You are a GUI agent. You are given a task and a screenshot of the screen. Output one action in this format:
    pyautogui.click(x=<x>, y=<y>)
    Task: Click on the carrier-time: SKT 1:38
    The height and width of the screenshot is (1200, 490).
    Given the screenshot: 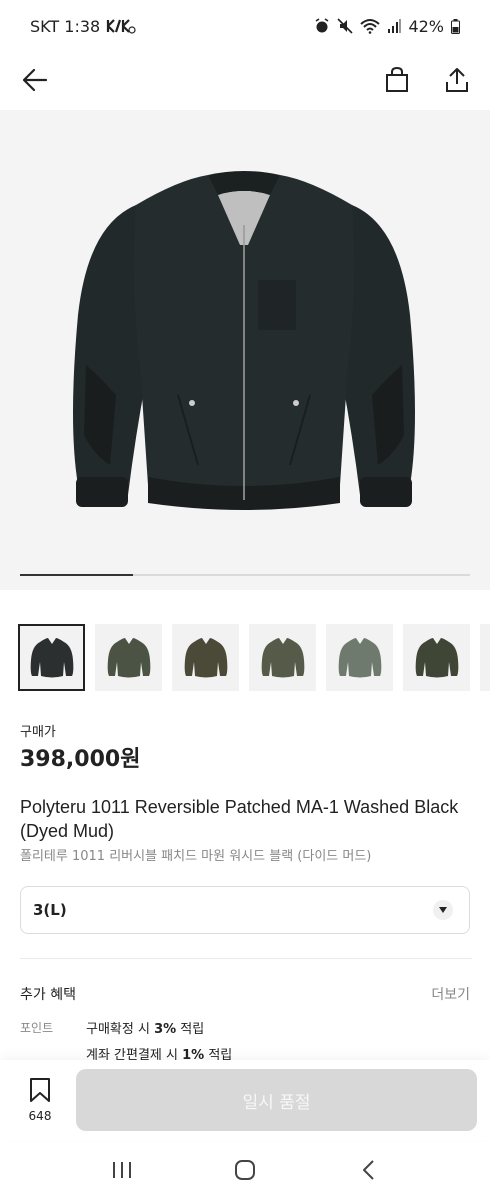 What is the action you would take?
    pyautogui.click(x=65, y=26)
    